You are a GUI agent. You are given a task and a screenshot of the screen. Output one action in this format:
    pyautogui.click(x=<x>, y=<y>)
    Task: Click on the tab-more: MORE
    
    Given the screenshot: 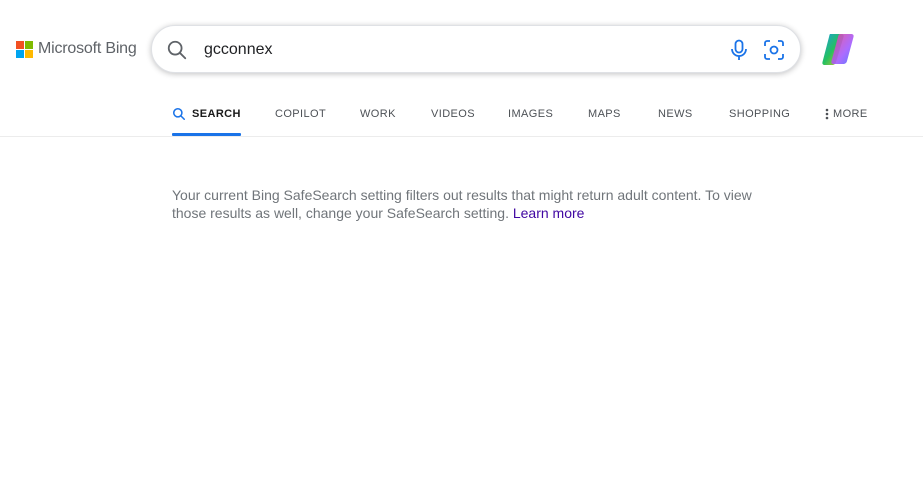 What is the action you would take?
    pyautogui.click(x=846, y=115)
    